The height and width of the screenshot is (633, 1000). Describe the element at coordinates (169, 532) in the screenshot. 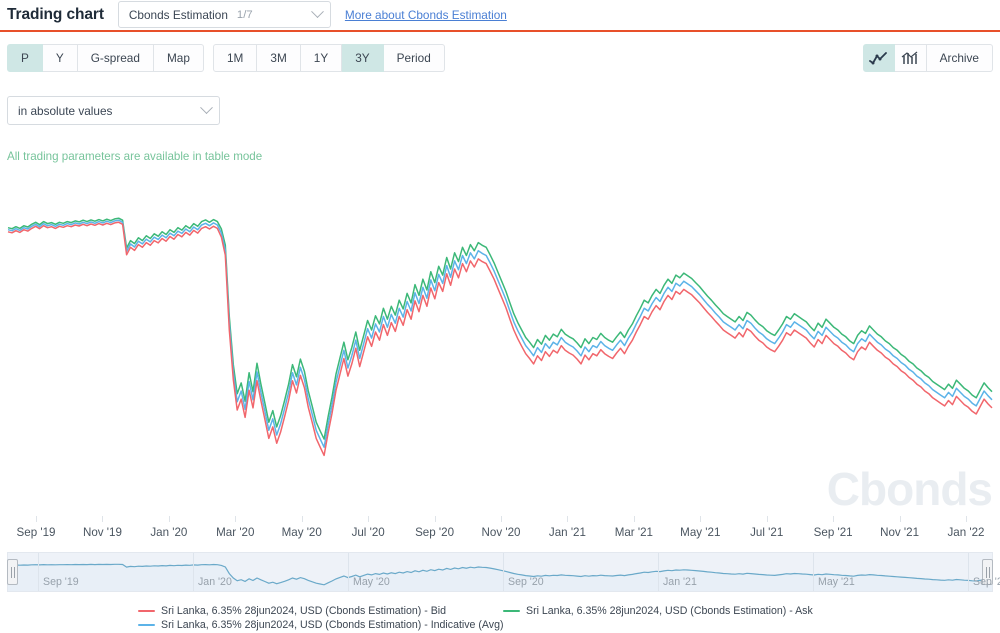

I see `x-axis-tick-label: Jan '20` at that location.